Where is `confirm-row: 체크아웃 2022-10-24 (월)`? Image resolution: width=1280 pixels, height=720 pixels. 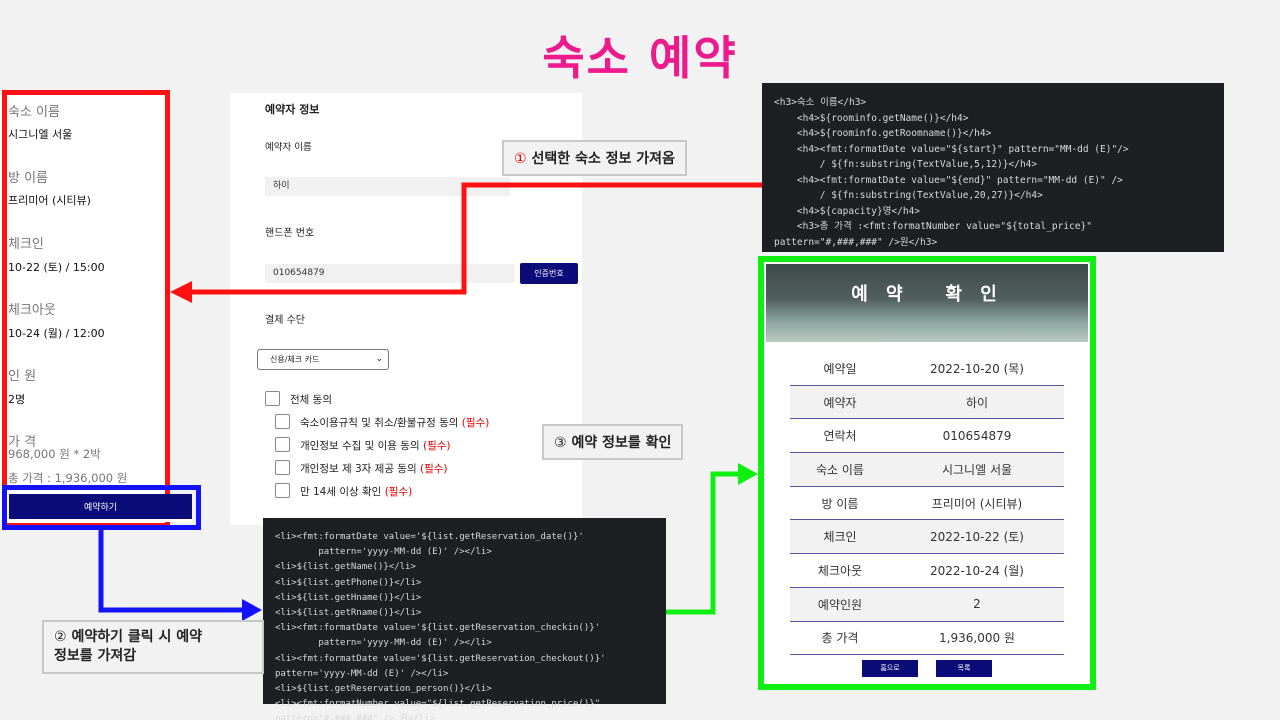
confirm-row: 체크아웃 2022-10-24 (월) is located at coordinates (927, 571).